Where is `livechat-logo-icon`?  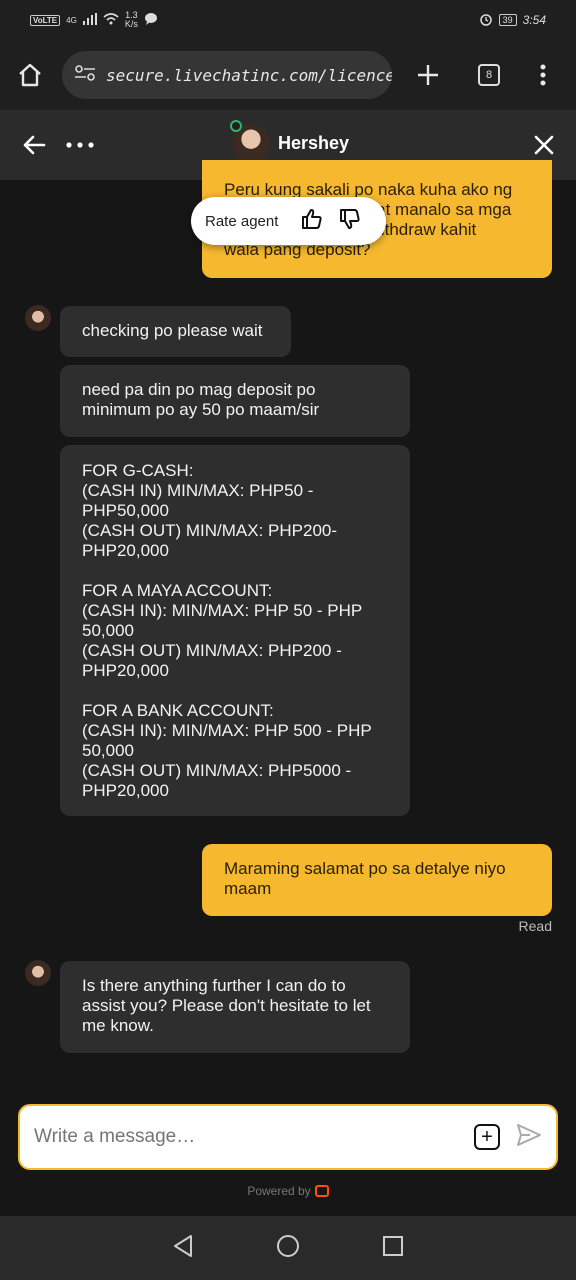 livechat-logo-icon is located at coordinates (321, 1191).